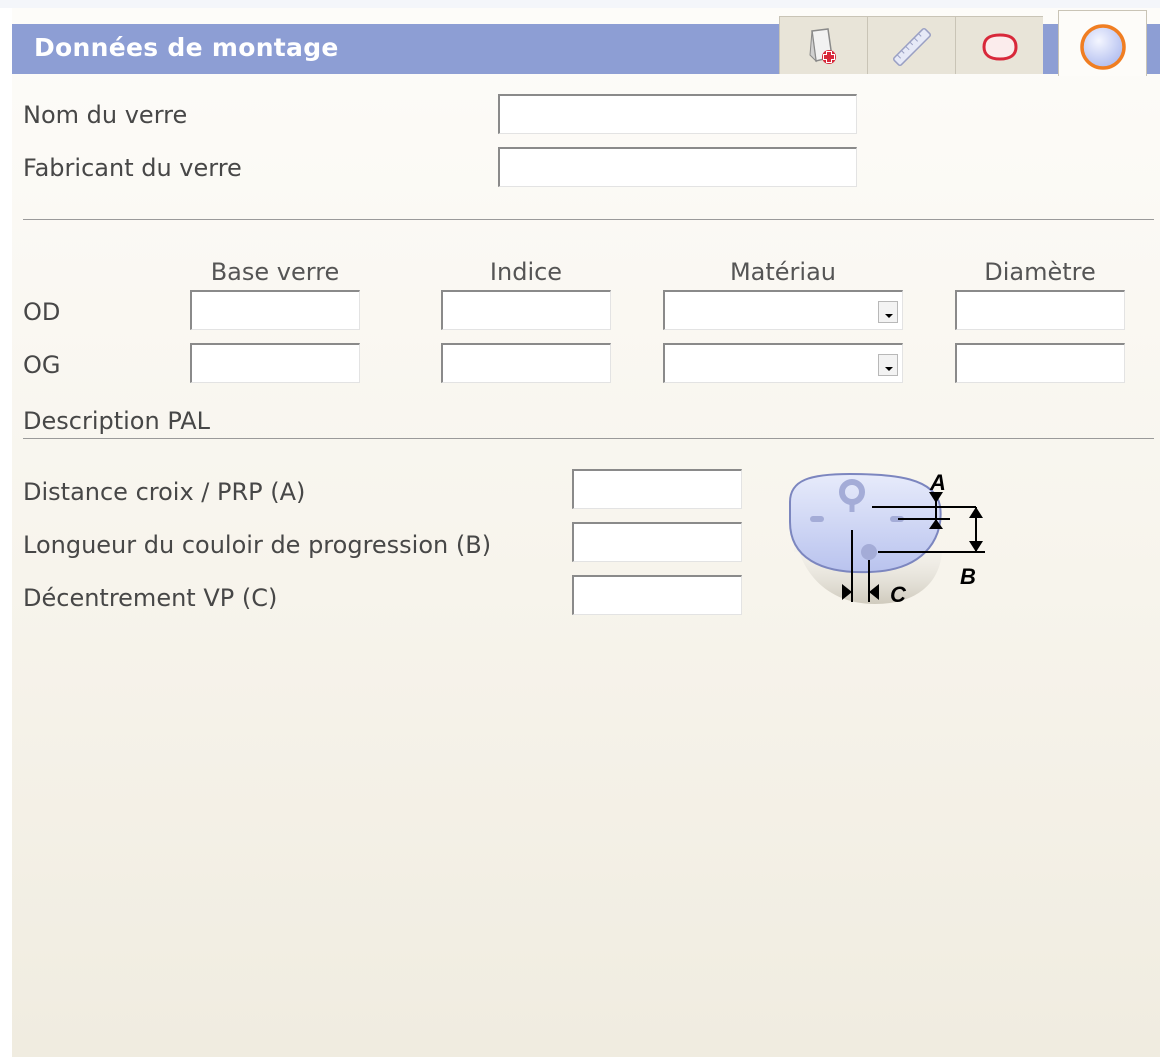 This screenshot has height=1057, width=1160. Describe the element at coordinates (887, 538) in the screenshot. I see `pal-lens-diagram: A B C` at that location.